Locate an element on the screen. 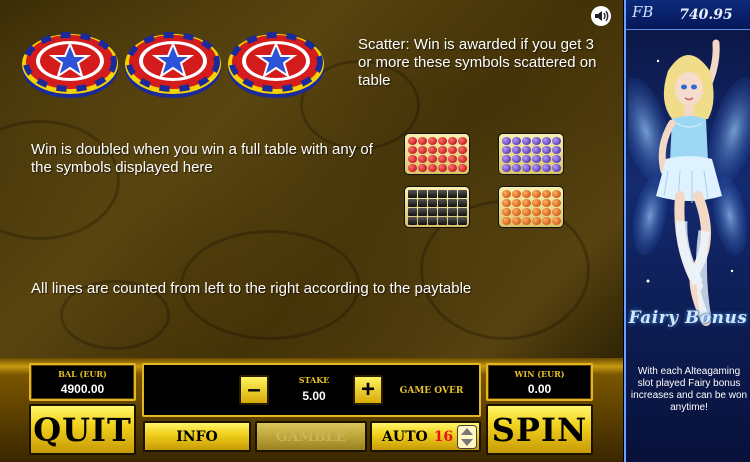 The width and height of the screenshot is (750, 462). game-status: GAME OVER is located at coordinates (431, 391).